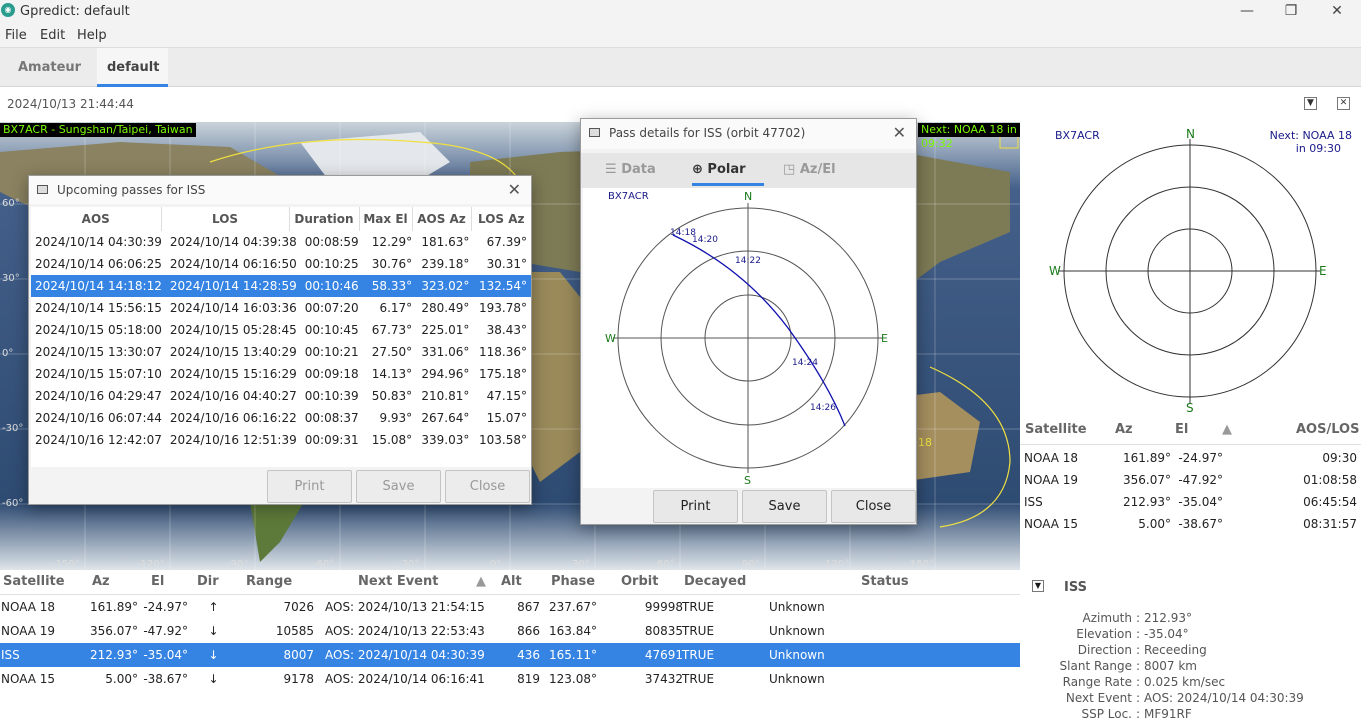  I want to click on options-icon: ▼, so click(1038, 586).